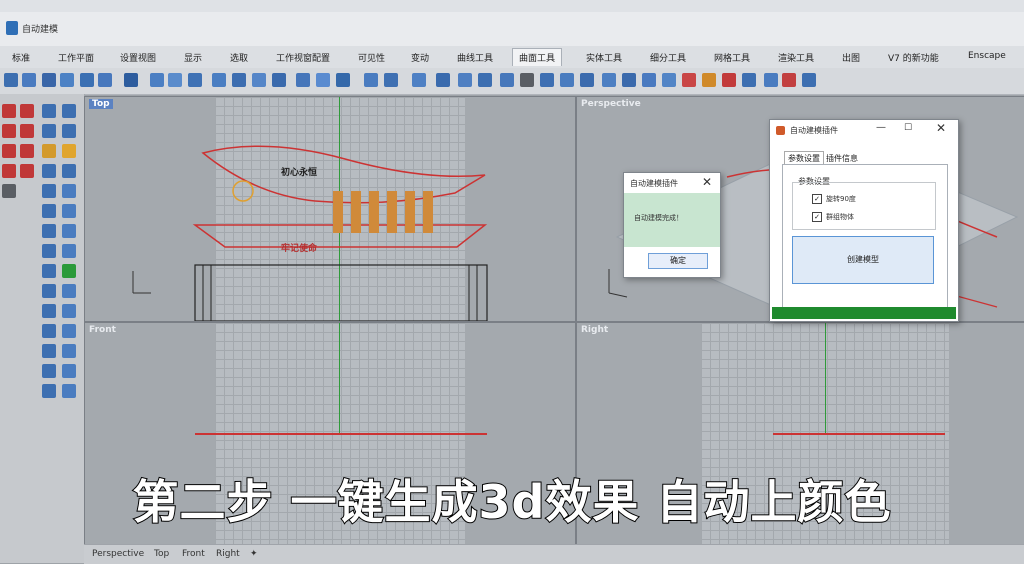 The image size is (1024, 564). What do you see at coordinates (193, 554) in the screenshot?
I see `bottom-tab-front: Front` at bounding box center [193, 554].